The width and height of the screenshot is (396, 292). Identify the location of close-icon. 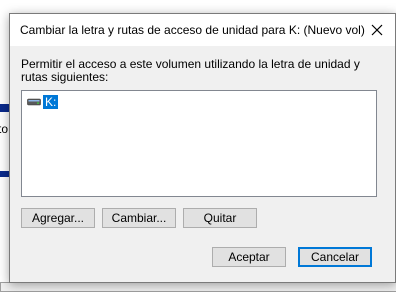
(377, 30).